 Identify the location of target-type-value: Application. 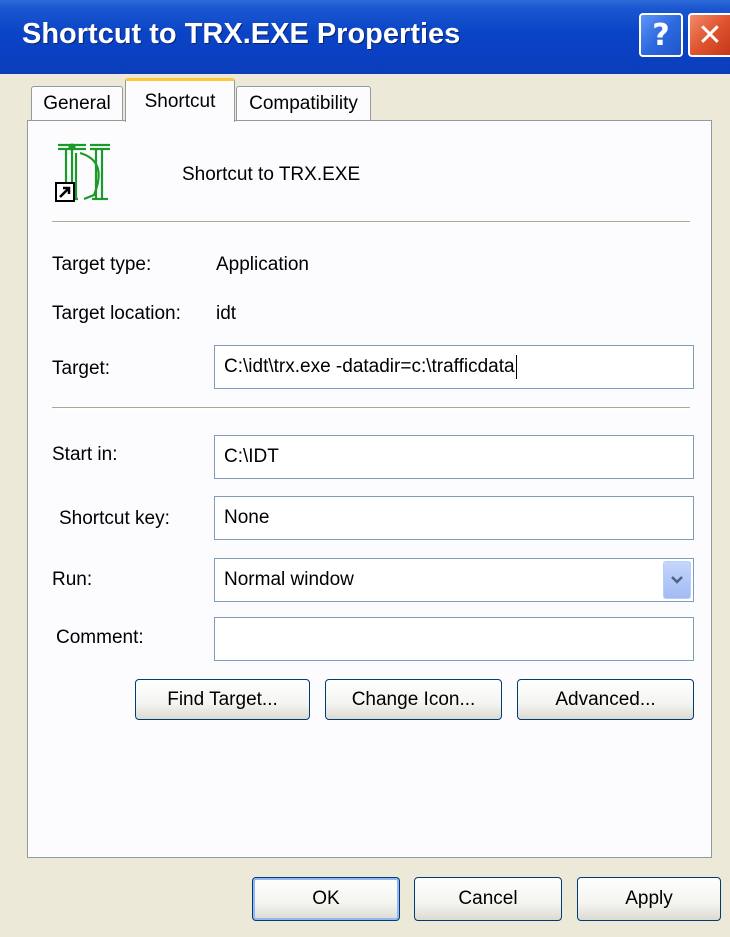
(262, 264).